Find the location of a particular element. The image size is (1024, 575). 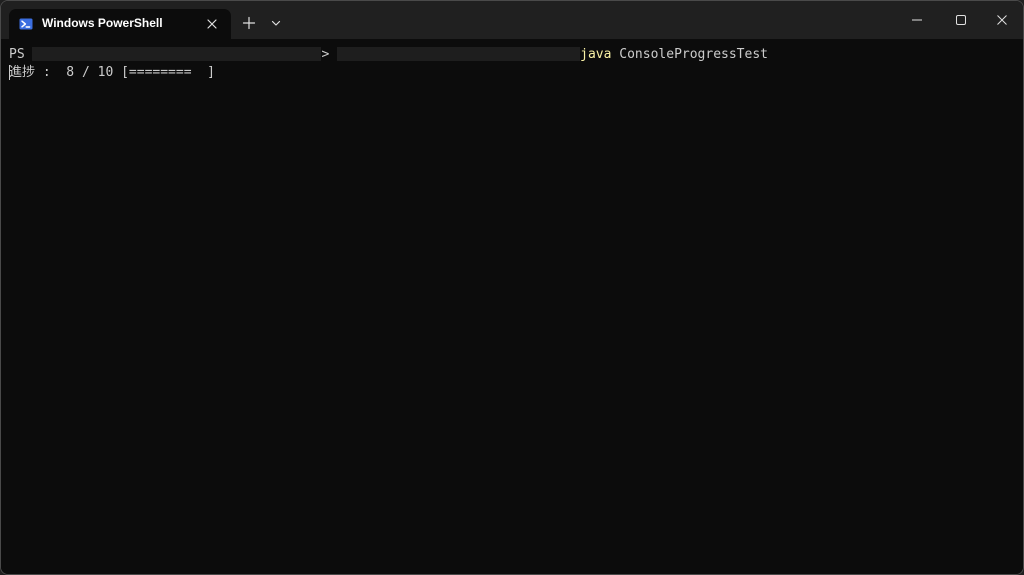

new-tab-button is located at coordinates (249, 23).